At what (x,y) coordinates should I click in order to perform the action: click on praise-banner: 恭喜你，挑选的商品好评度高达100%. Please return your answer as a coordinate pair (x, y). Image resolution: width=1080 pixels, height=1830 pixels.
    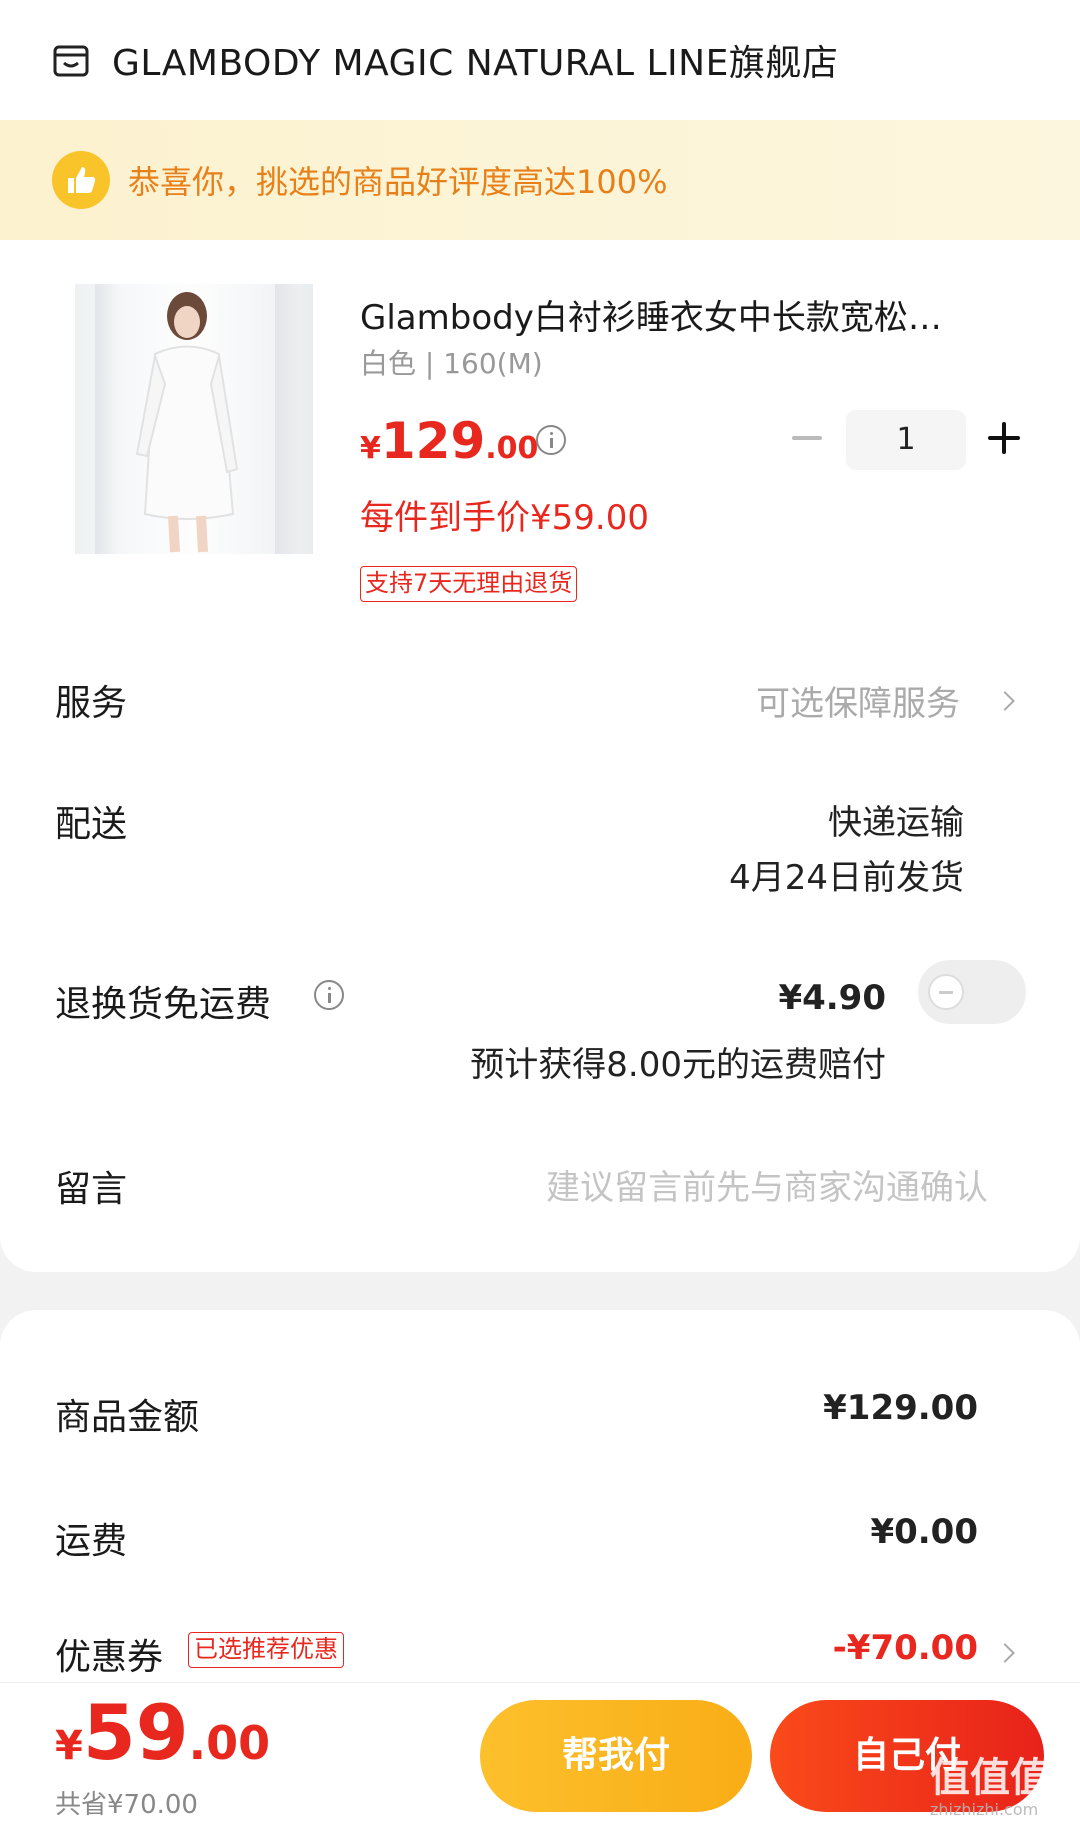
    Looking at the image, I should click on (540, 180).